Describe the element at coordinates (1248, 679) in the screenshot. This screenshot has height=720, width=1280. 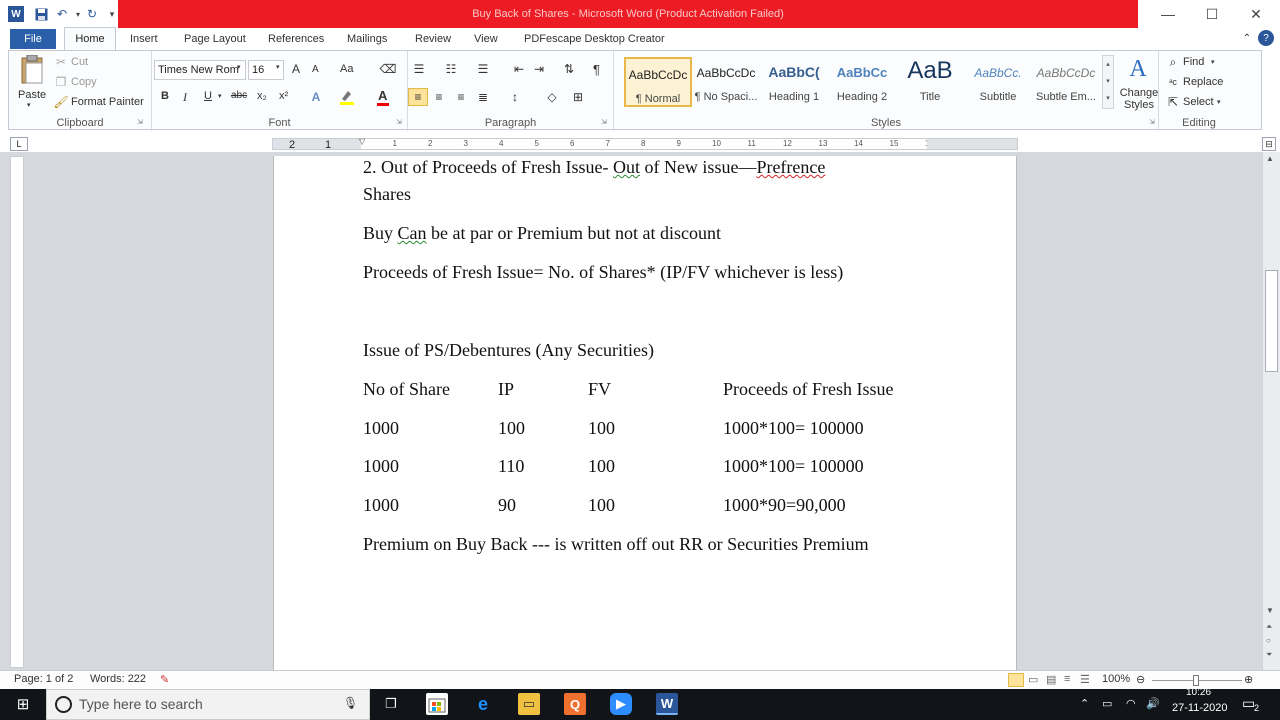
I see `zoom-in-icon: ⊕` at that location.